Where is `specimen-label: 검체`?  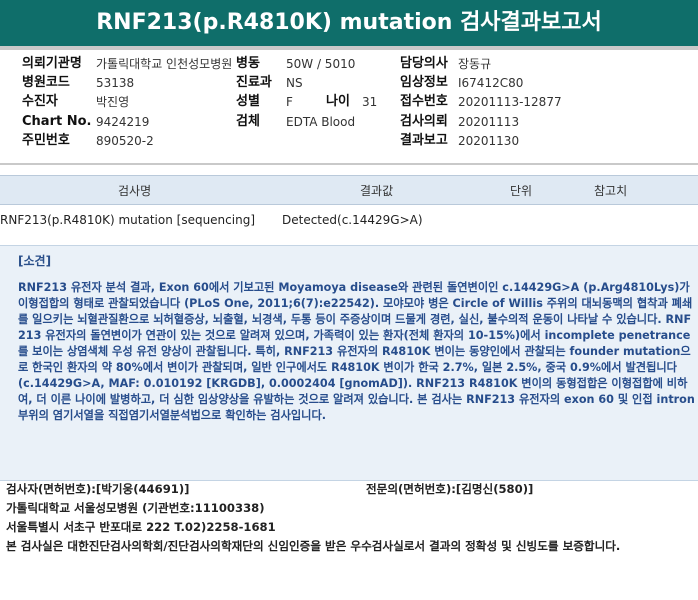 specimen-label: 검체 is located at coordinates (248, 121).